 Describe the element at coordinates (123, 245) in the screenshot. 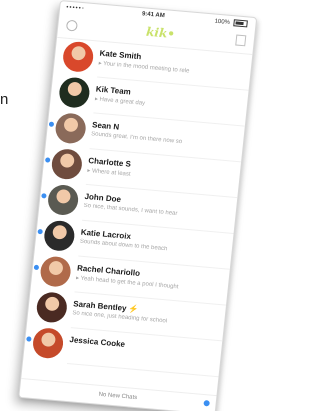

I see `chat-preview: Sounds about down to the beach` at that location.